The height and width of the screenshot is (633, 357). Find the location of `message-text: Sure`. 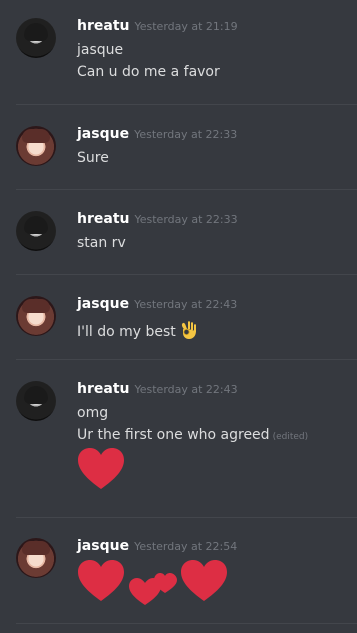

message-text: Sure is located at coordinates (93, 158).